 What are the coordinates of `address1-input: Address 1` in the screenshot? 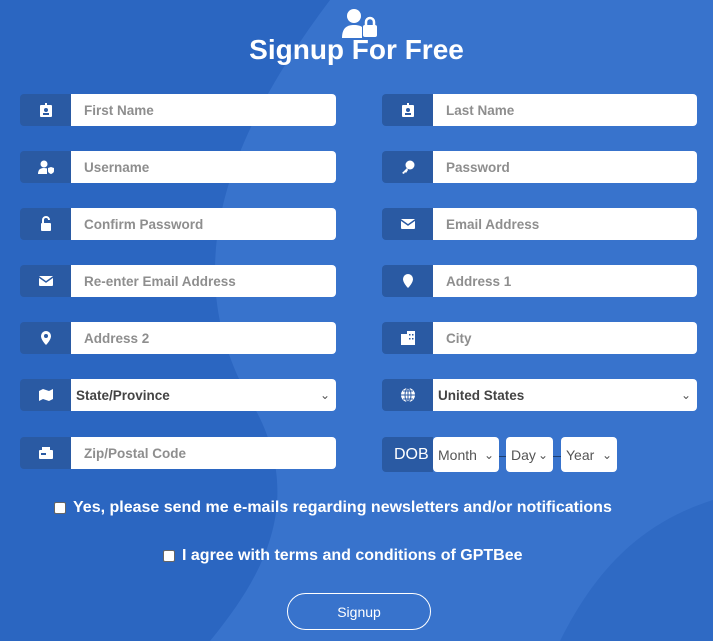 It's located at (565, 281).